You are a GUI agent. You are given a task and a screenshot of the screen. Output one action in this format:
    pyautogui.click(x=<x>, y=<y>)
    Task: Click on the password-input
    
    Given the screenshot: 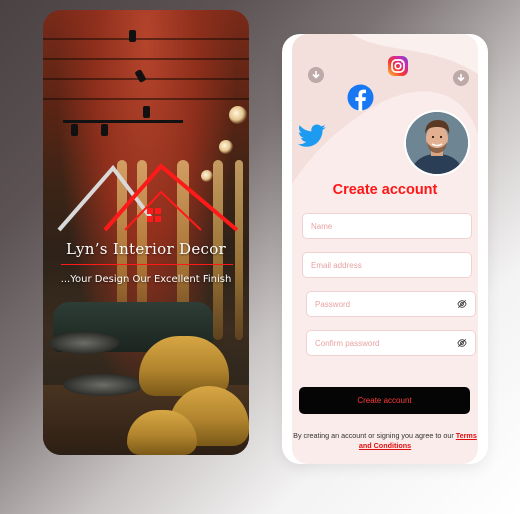 What is the action you would take?
    pyautogui.click(x=386, y=304)
    